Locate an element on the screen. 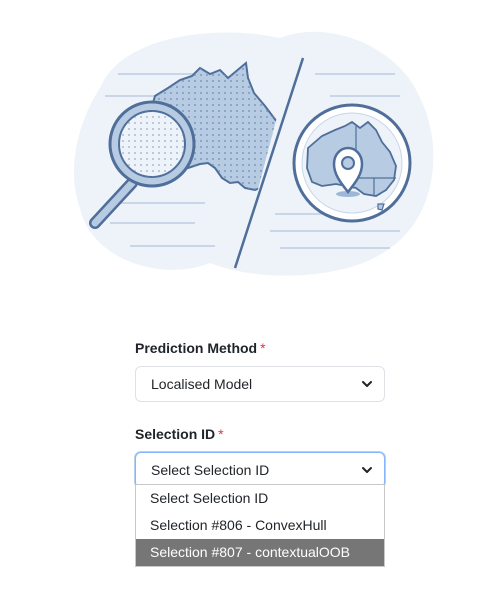  dropdown-option: Select Selection ID is located at coordinates (260, 498).